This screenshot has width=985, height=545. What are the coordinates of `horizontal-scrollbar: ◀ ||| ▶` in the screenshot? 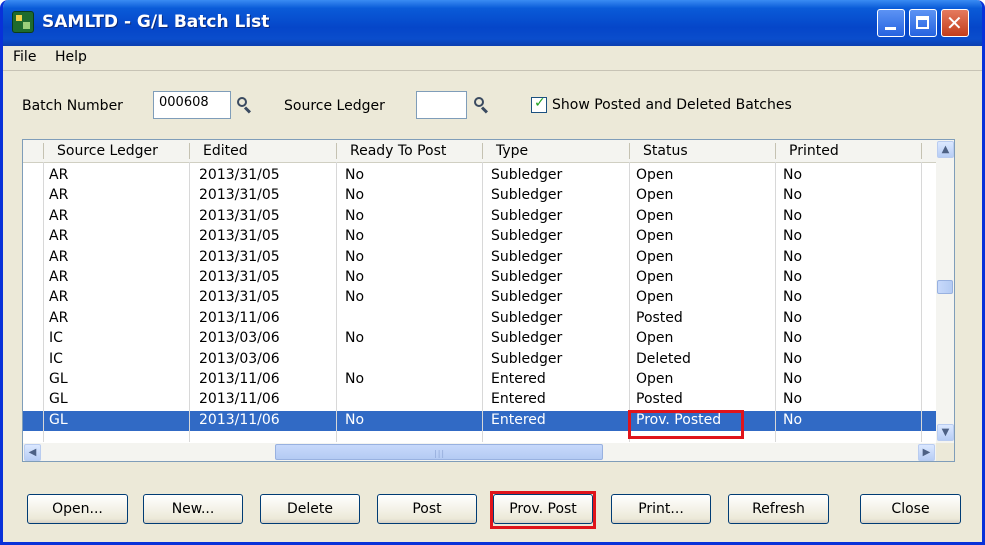 It's located at (479, 452).